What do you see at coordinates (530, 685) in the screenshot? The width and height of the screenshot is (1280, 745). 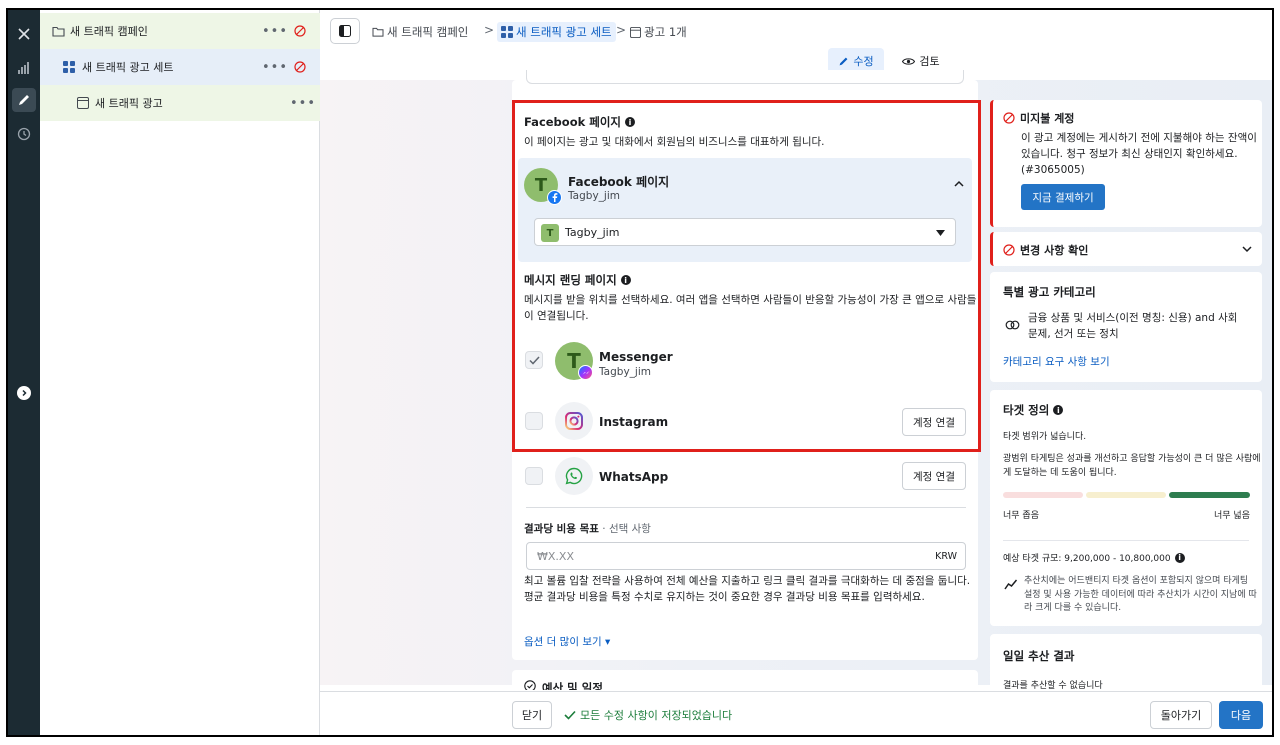 I see `check-circle-icon` at bounding box center [530, 685].